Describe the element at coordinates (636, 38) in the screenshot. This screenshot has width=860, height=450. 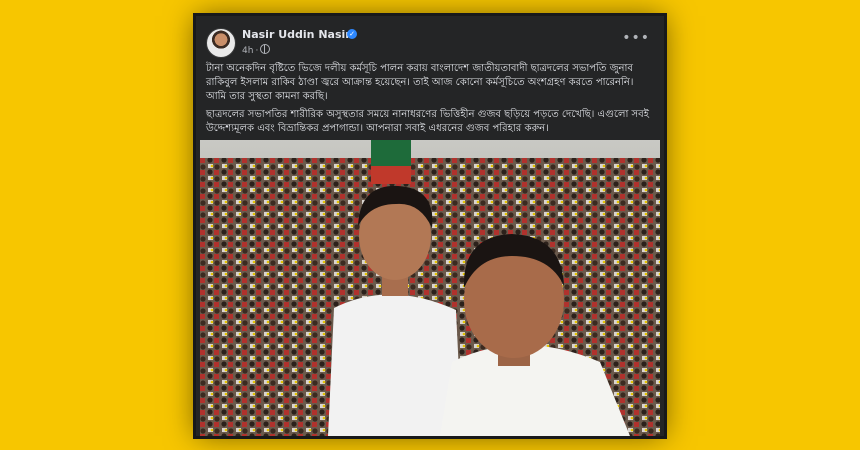
I see `more-options-button: •••` at that location.